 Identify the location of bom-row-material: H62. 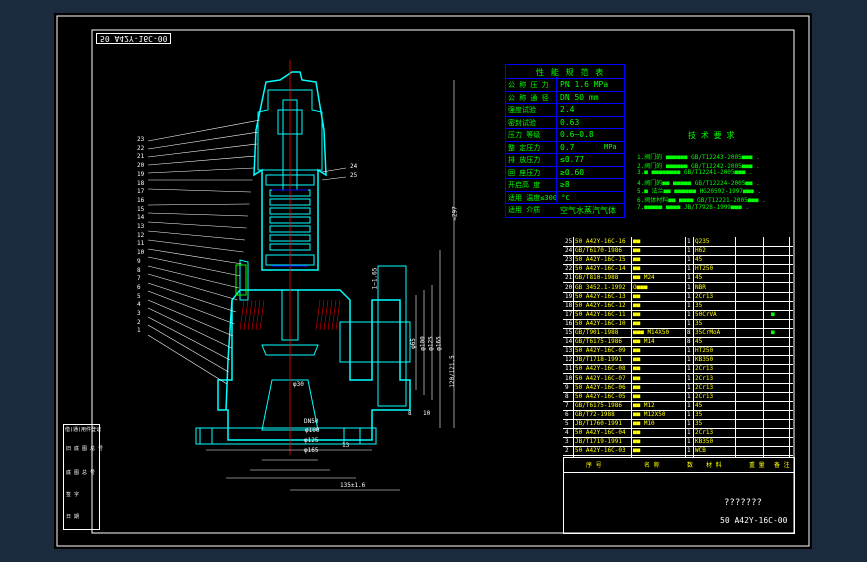
(700, 251).